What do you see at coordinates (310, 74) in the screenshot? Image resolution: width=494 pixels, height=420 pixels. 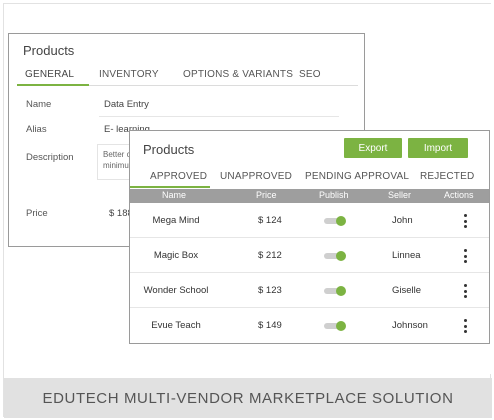 I see `tab-seo: SEO` at bounding box center [310, 74].